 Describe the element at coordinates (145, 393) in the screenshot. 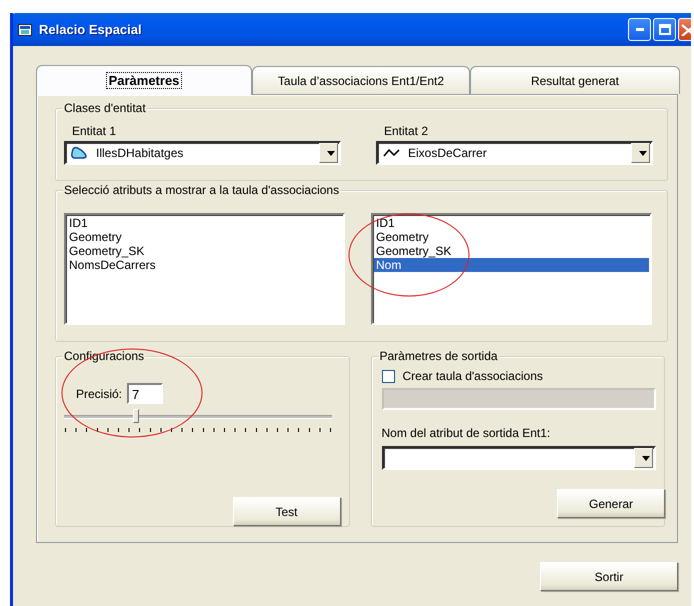

I see `precision-field: 7` at that location.